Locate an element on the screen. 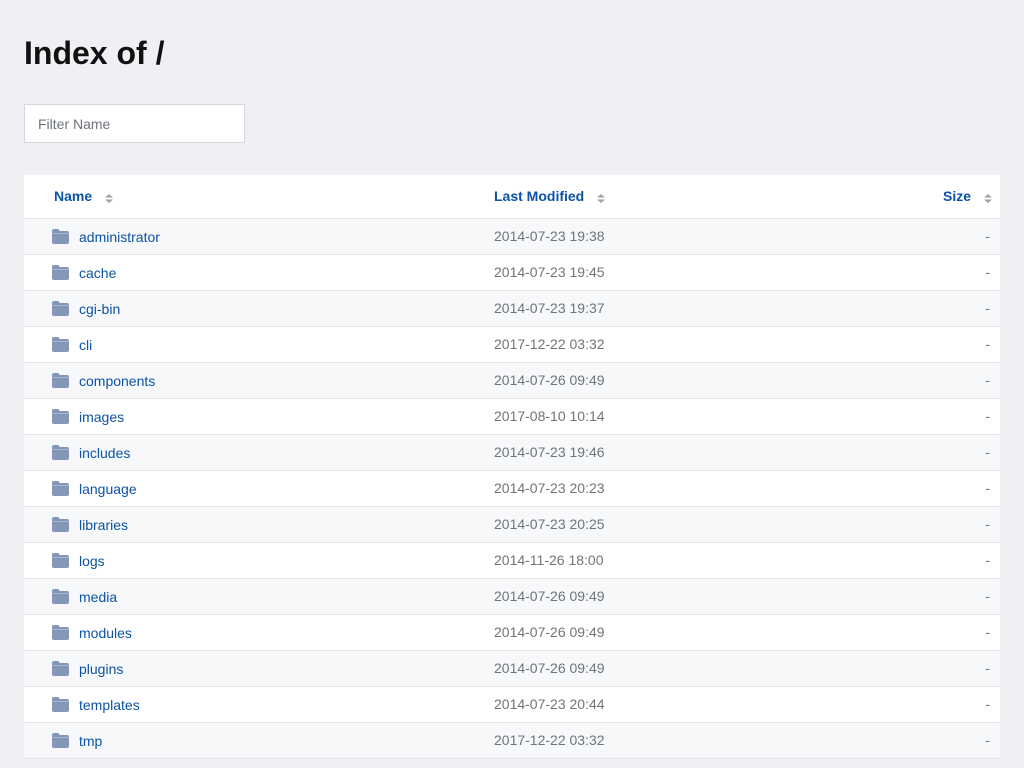  last-modified-cell: 2014-07-23 20:44 is located at coordinates (549, 704).